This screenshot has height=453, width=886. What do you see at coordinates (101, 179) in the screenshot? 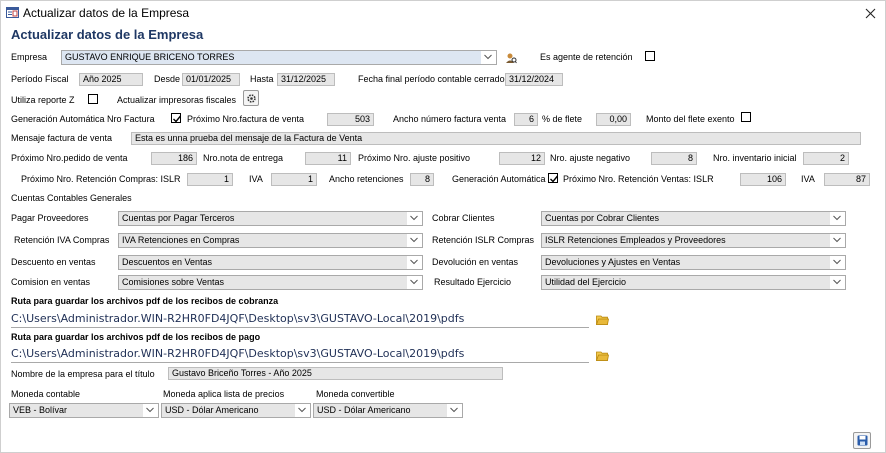
I see `ret-compras-islr-label: Próximo Nro. Retención Compras: ISLR` at bounding box center [101, 179].